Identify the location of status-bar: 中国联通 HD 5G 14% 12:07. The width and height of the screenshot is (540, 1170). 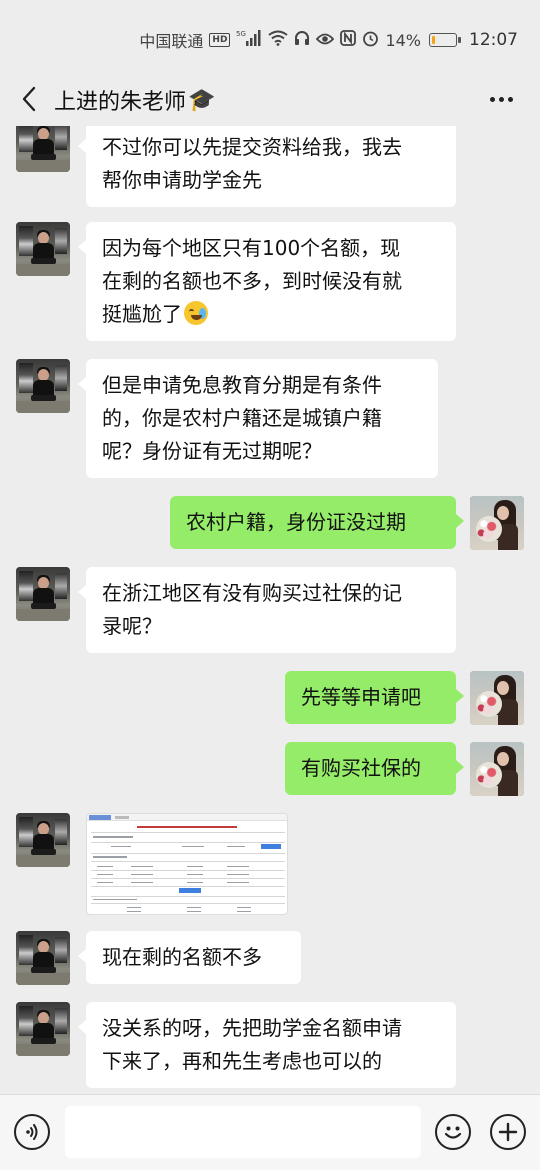
(270, 40).